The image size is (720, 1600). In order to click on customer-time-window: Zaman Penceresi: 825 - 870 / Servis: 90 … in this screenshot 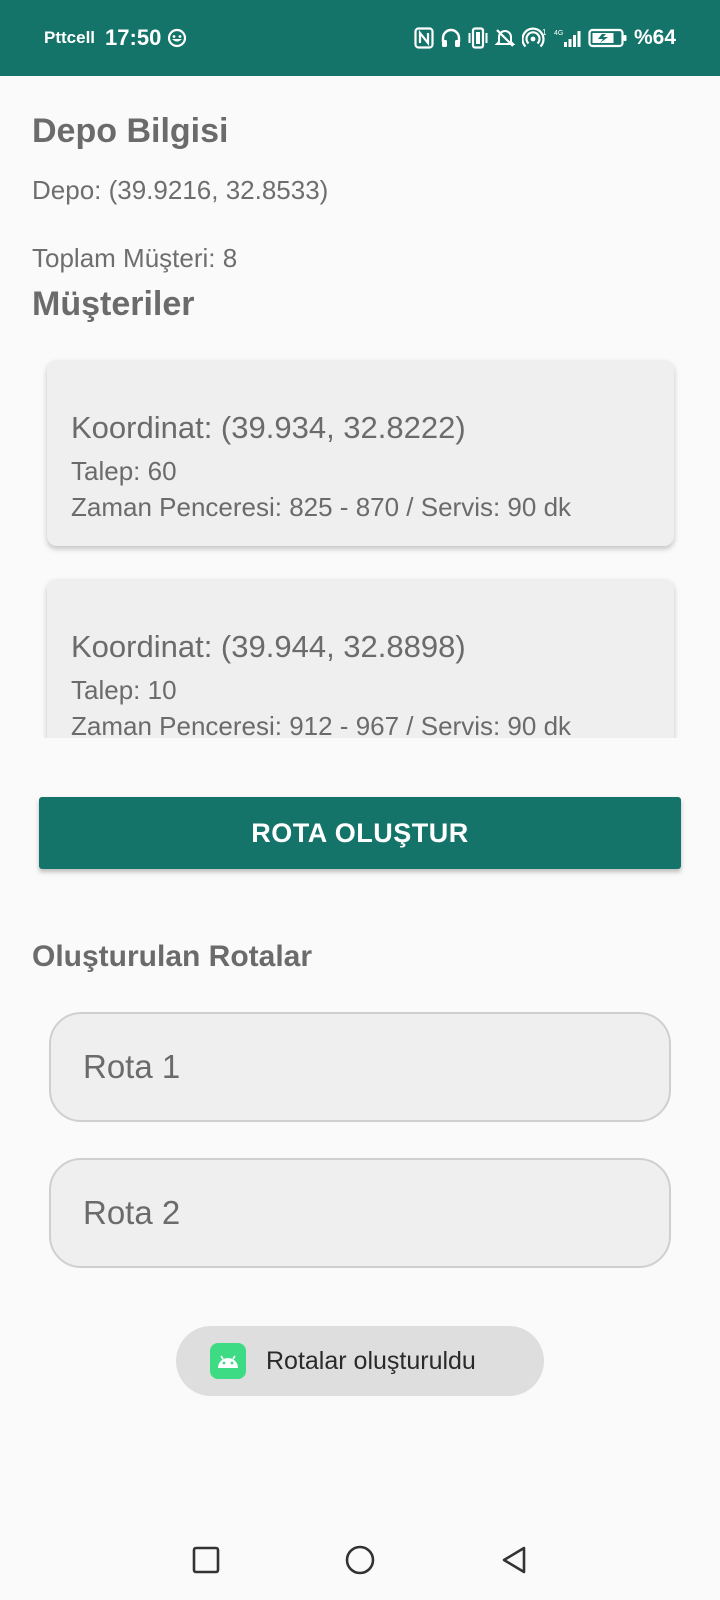, I will do `click(321, 507)`.